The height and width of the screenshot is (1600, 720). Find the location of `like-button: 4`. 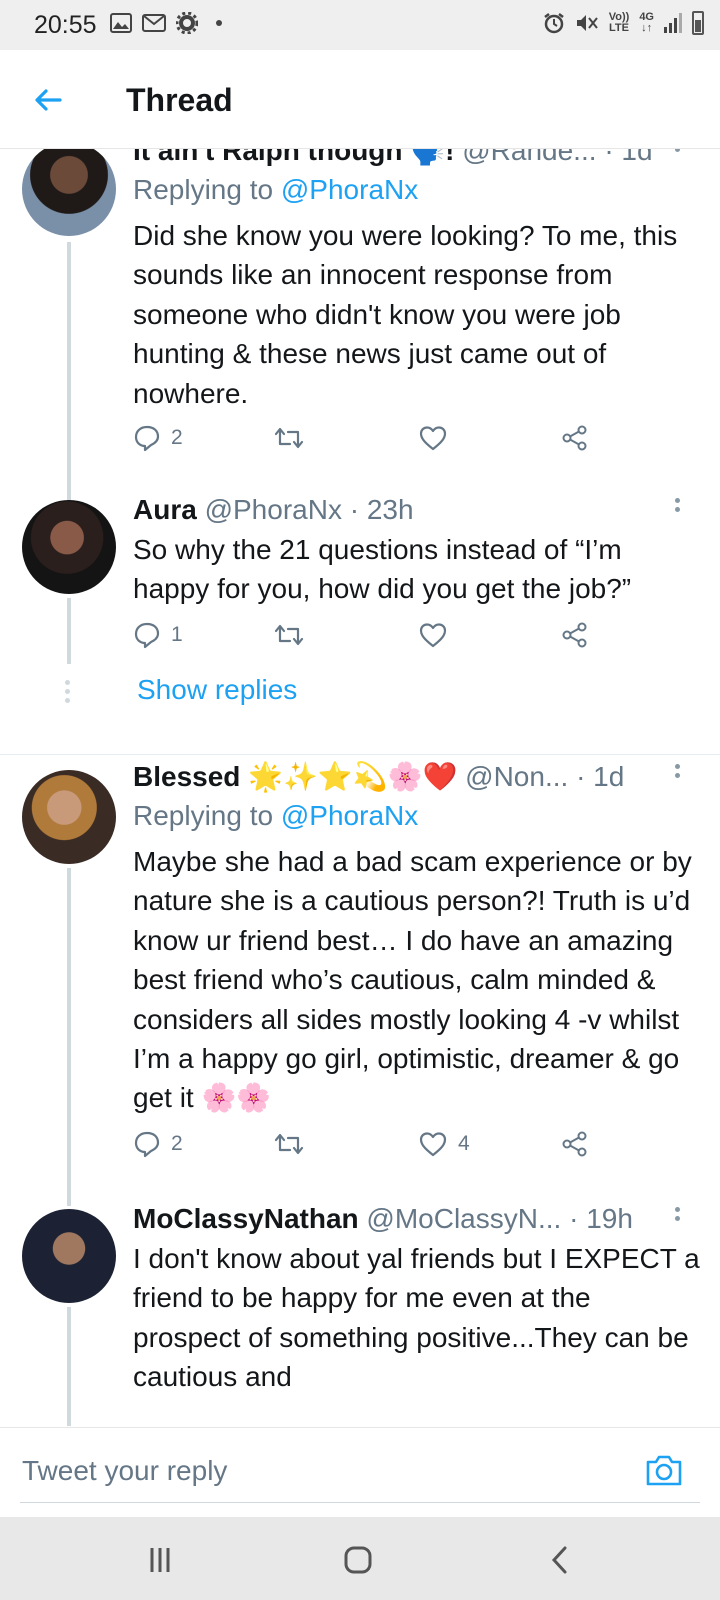

like-button: 4 is located at coordinates (444, 1144).